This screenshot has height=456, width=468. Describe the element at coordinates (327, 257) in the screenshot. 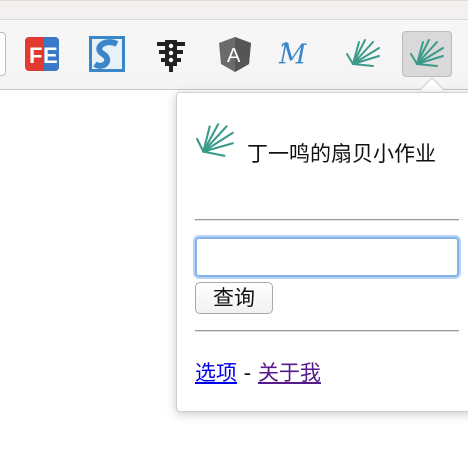

I see `word-search-input` at that location.